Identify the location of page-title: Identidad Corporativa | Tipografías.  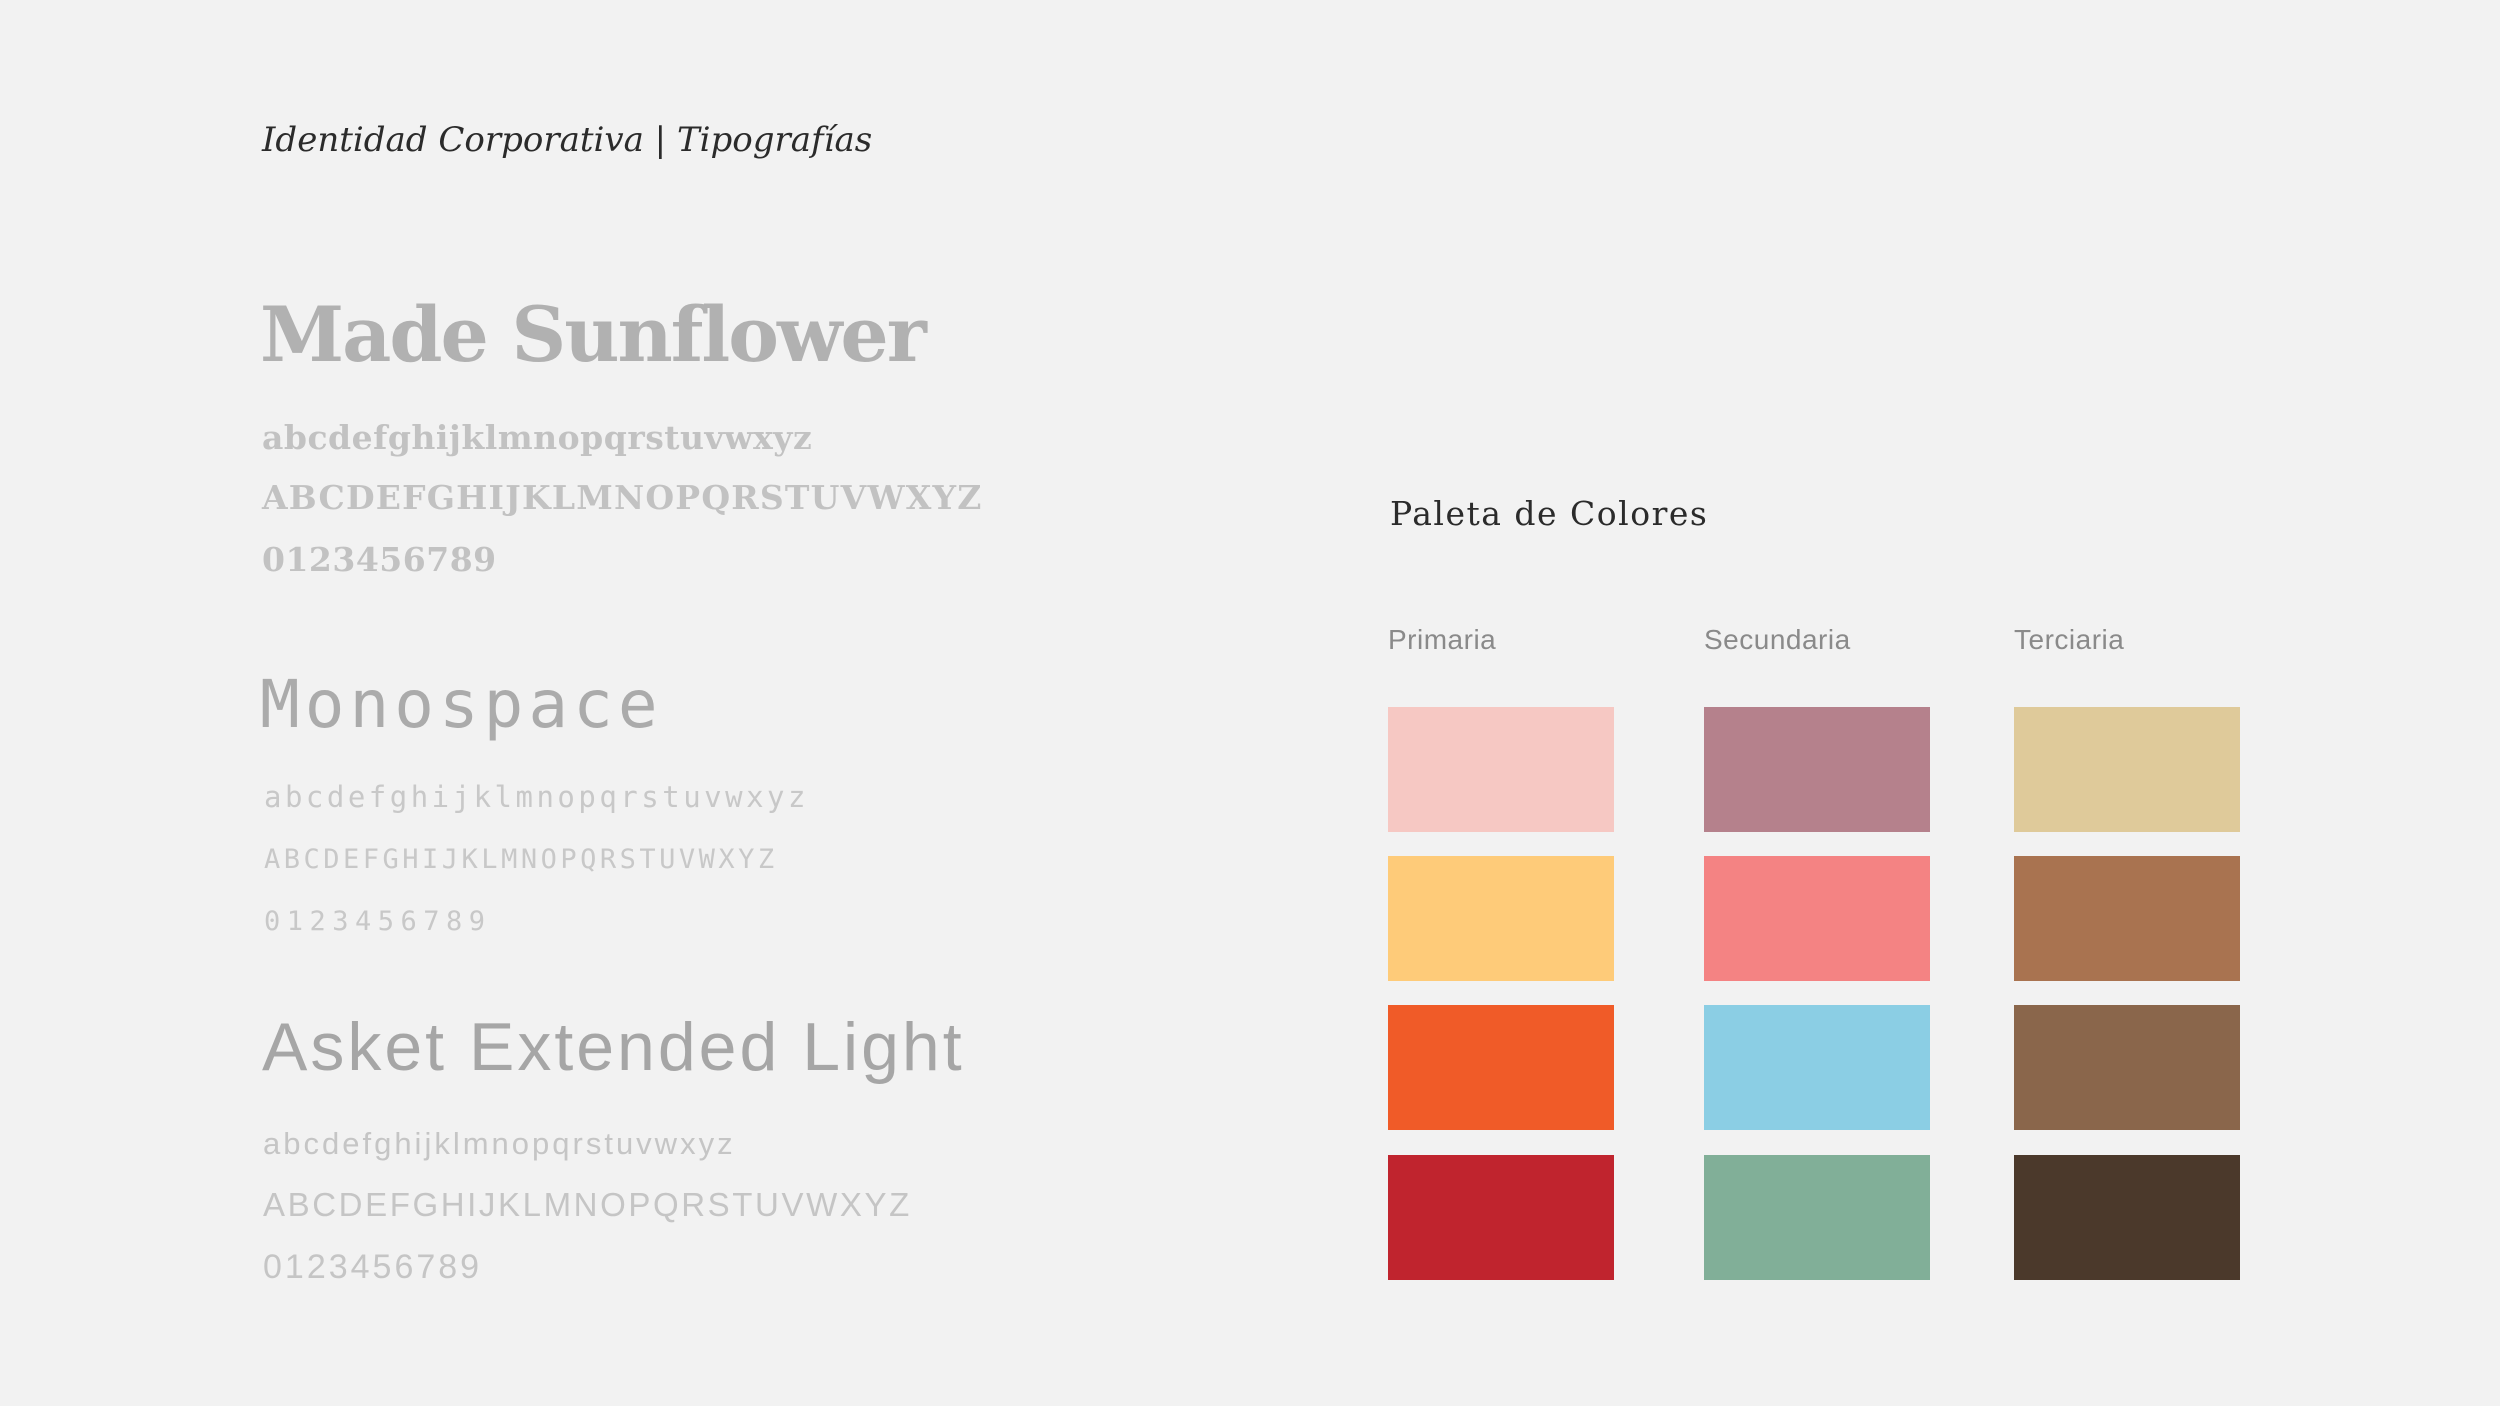
(567, 140).